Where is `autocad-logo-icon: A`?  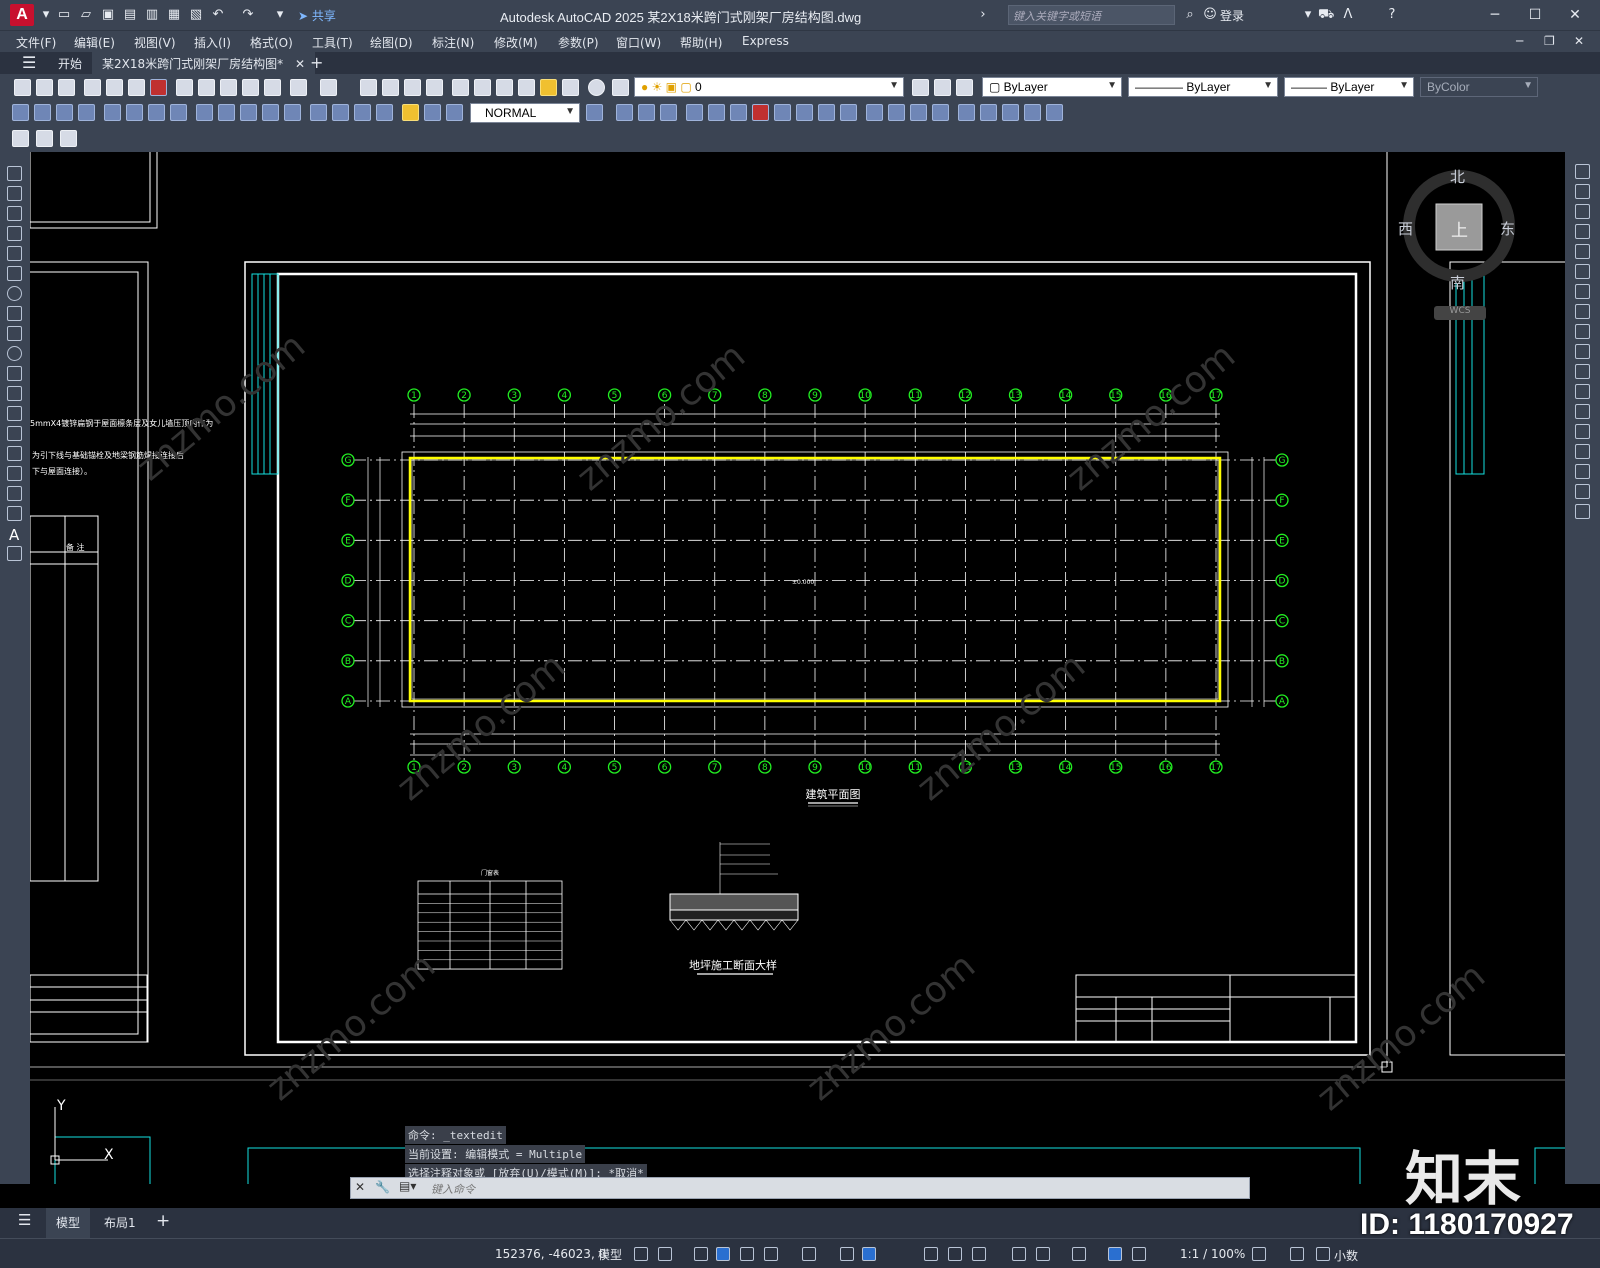
autocad-logo-icon: A is located at coordinates (22, 15).